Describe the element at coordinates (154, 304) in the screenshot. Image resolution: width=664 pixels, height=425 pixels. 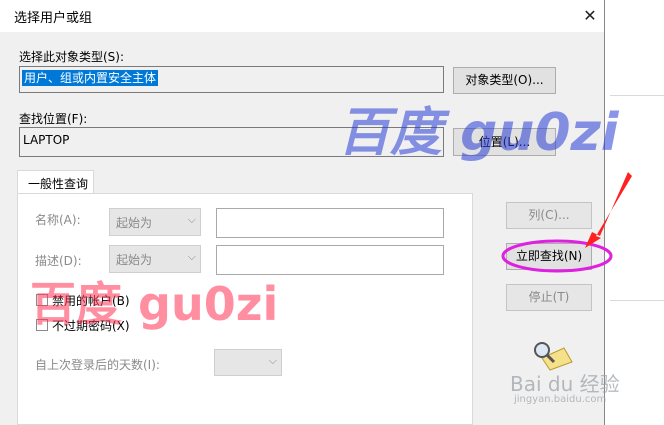
I see `watermark-red: 百度 gu0zi` at that location.